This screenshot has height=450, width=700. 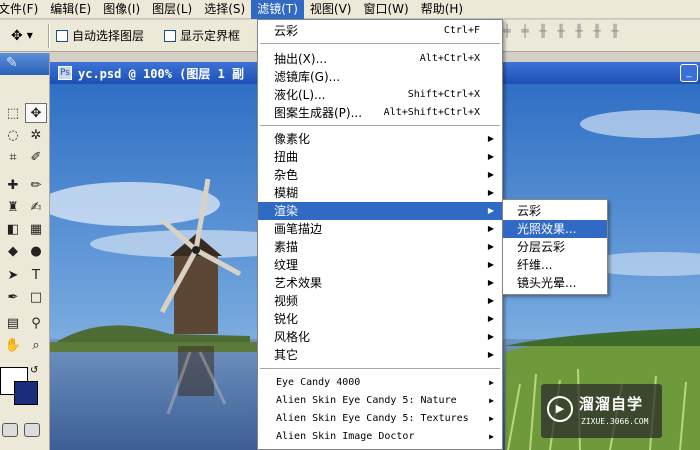 What do you see at coordinates (13, 345) in the screenshot?
I see `hand-tool-icon: ✋` at bounding box center [13, 345].